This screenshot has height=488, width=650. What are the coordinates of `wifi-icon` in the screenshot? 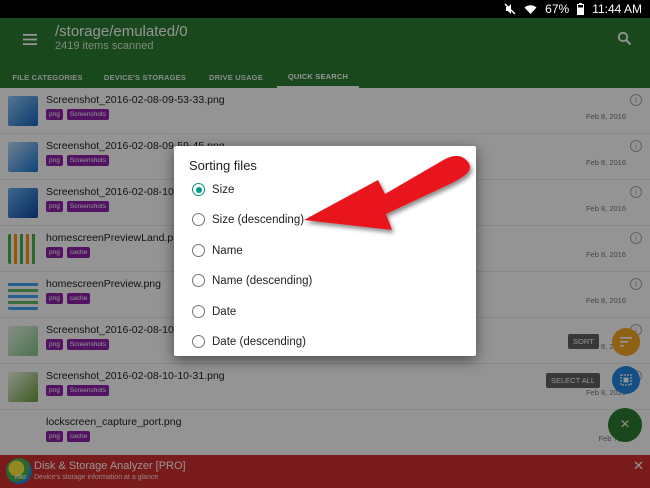 It's located at (530, 9).